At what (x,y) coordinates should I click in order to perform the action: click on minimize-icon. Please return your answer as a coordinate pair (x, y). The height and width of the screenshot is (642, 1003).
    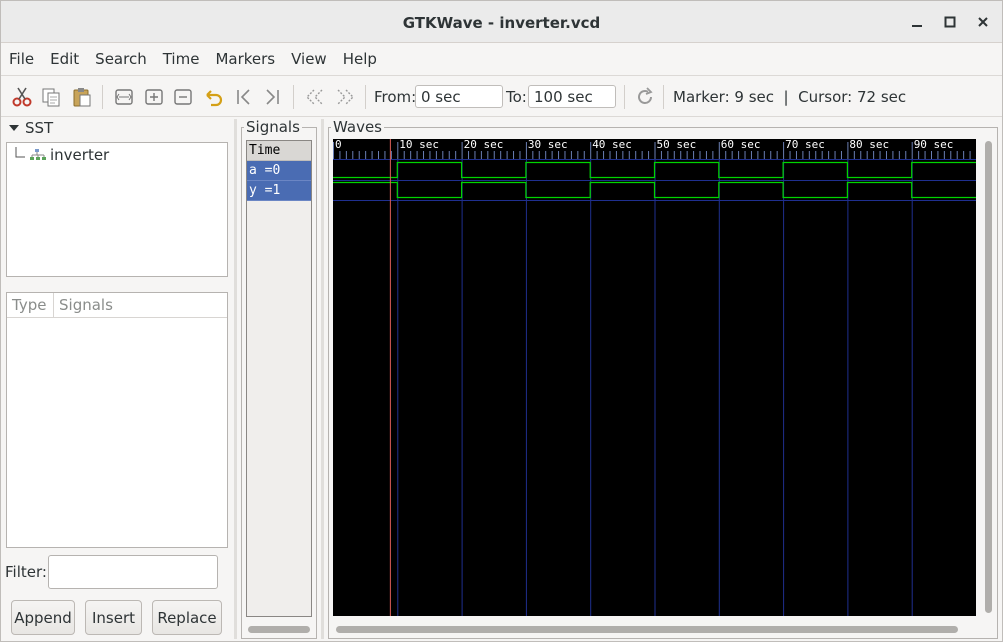
    Looking at the image, I should click on (917, 26).